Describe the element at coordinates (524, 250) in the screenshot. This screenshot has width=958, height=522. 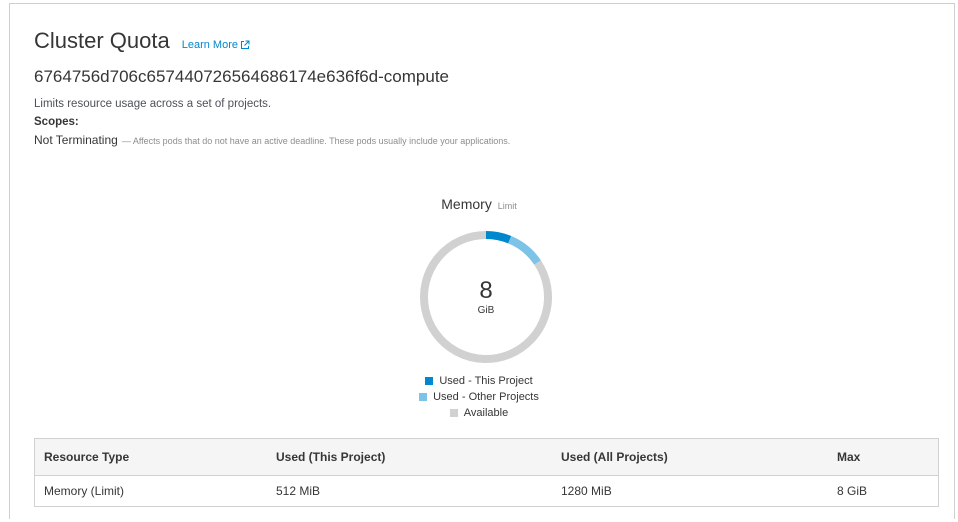
I see `donut-slice-other-projects` at that location.